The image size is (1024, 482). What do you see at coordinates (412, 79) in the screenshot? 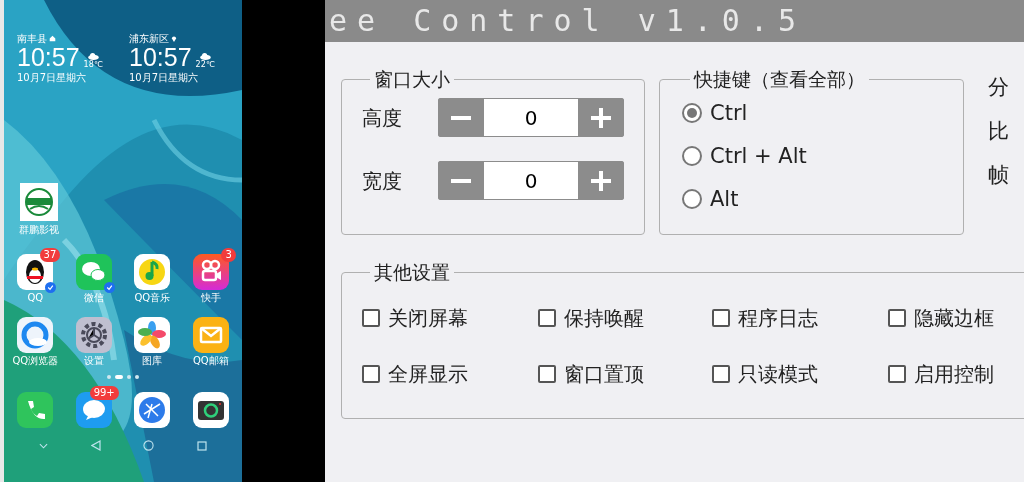
I see `group-title: 窗口大小` at bounding box center [412, 79].